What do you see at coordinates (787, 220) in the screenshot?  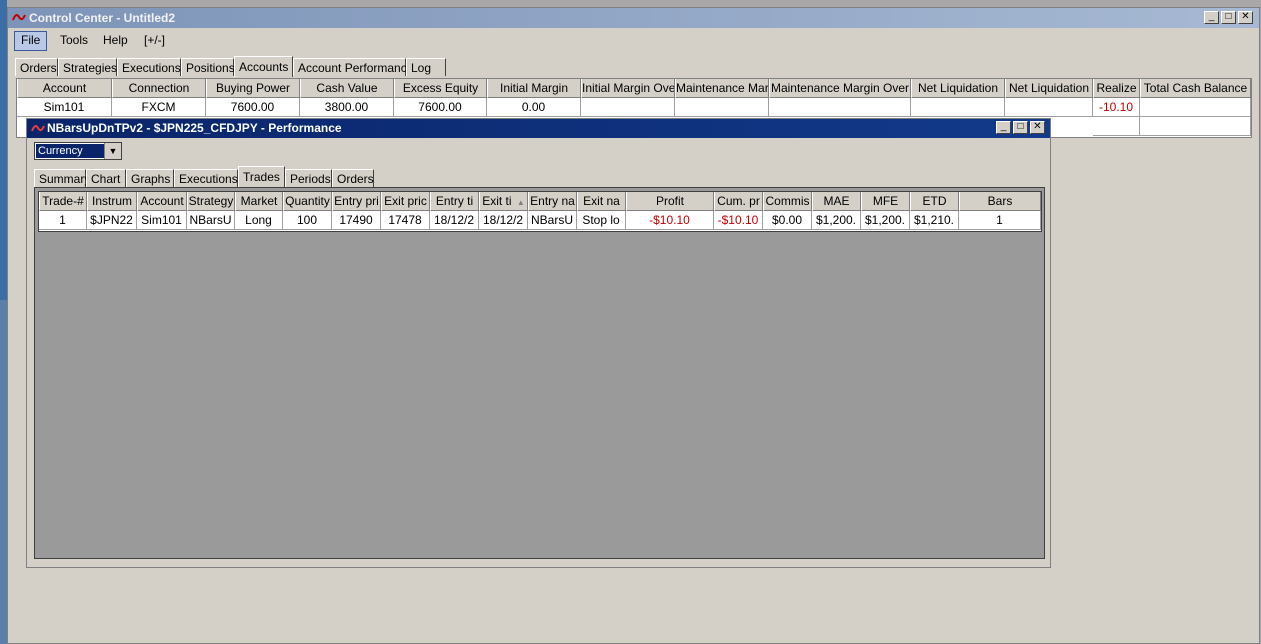 I see `cell-commission: $0.00` at bounding box center [787, 220].